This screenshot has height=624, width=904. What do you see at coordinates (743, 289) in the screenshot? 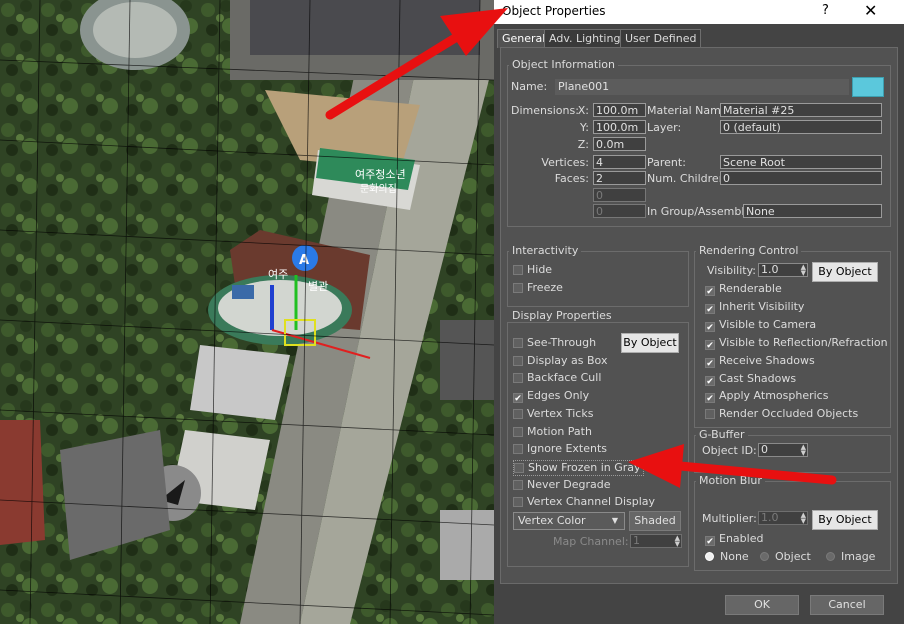
I see `rendering-renderable-checkbox: ✔ Renderable` at bounding box center [743, 289].